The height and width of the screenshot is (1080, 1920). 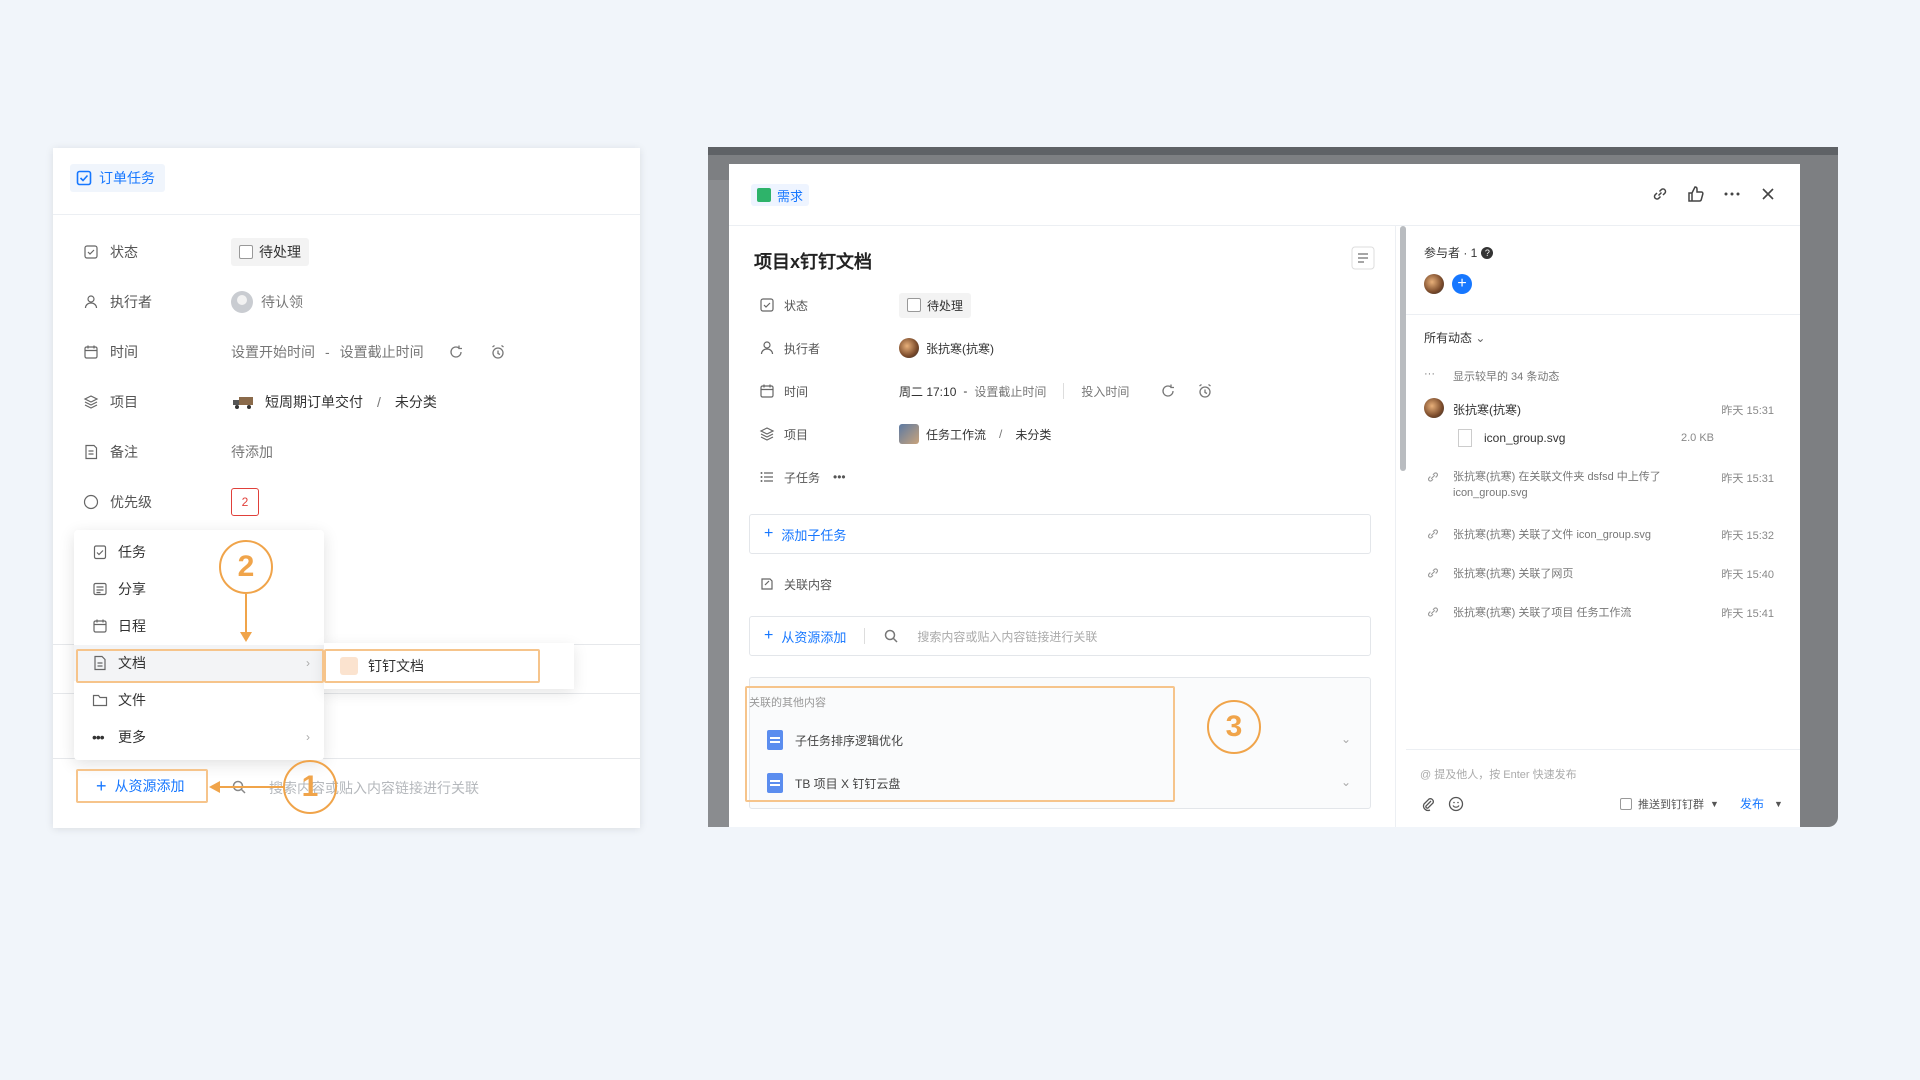 I want to click on start-time: 周二 17:10, so click(x=927, y=391).